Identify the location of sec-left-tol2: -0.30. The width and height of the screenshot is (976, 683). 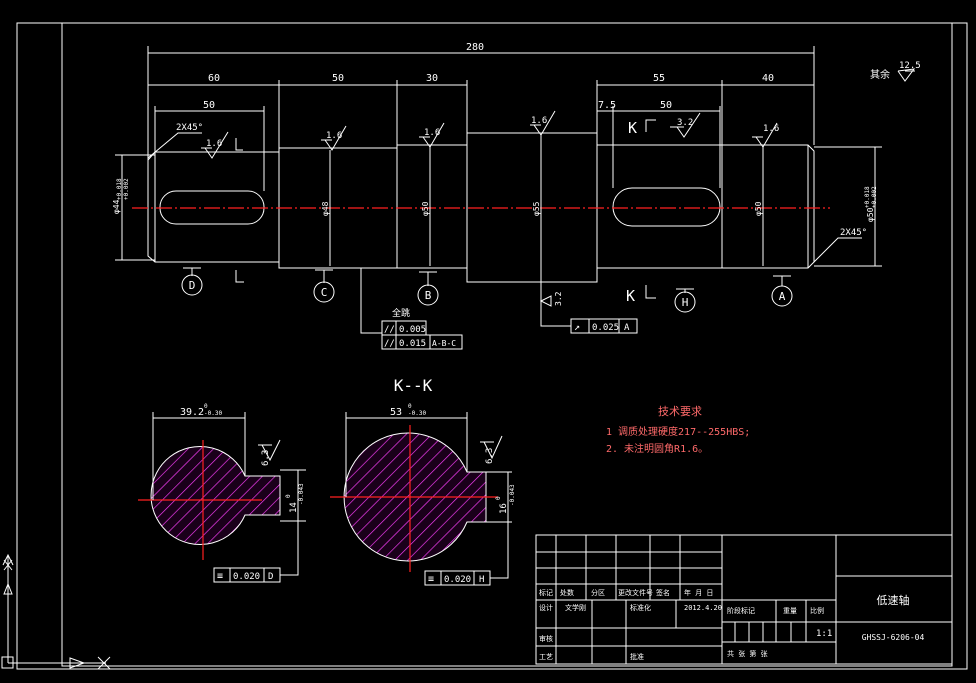
(213, 413).